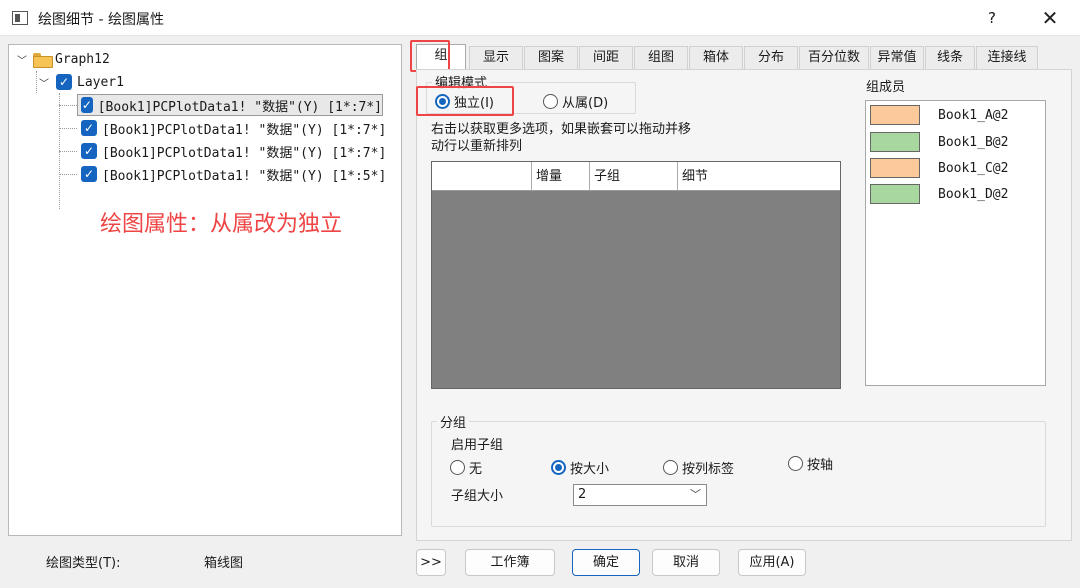 This screenshot has width=1080, height=588. I want to click on member-item: Book1_C@2, so click(956, 168).